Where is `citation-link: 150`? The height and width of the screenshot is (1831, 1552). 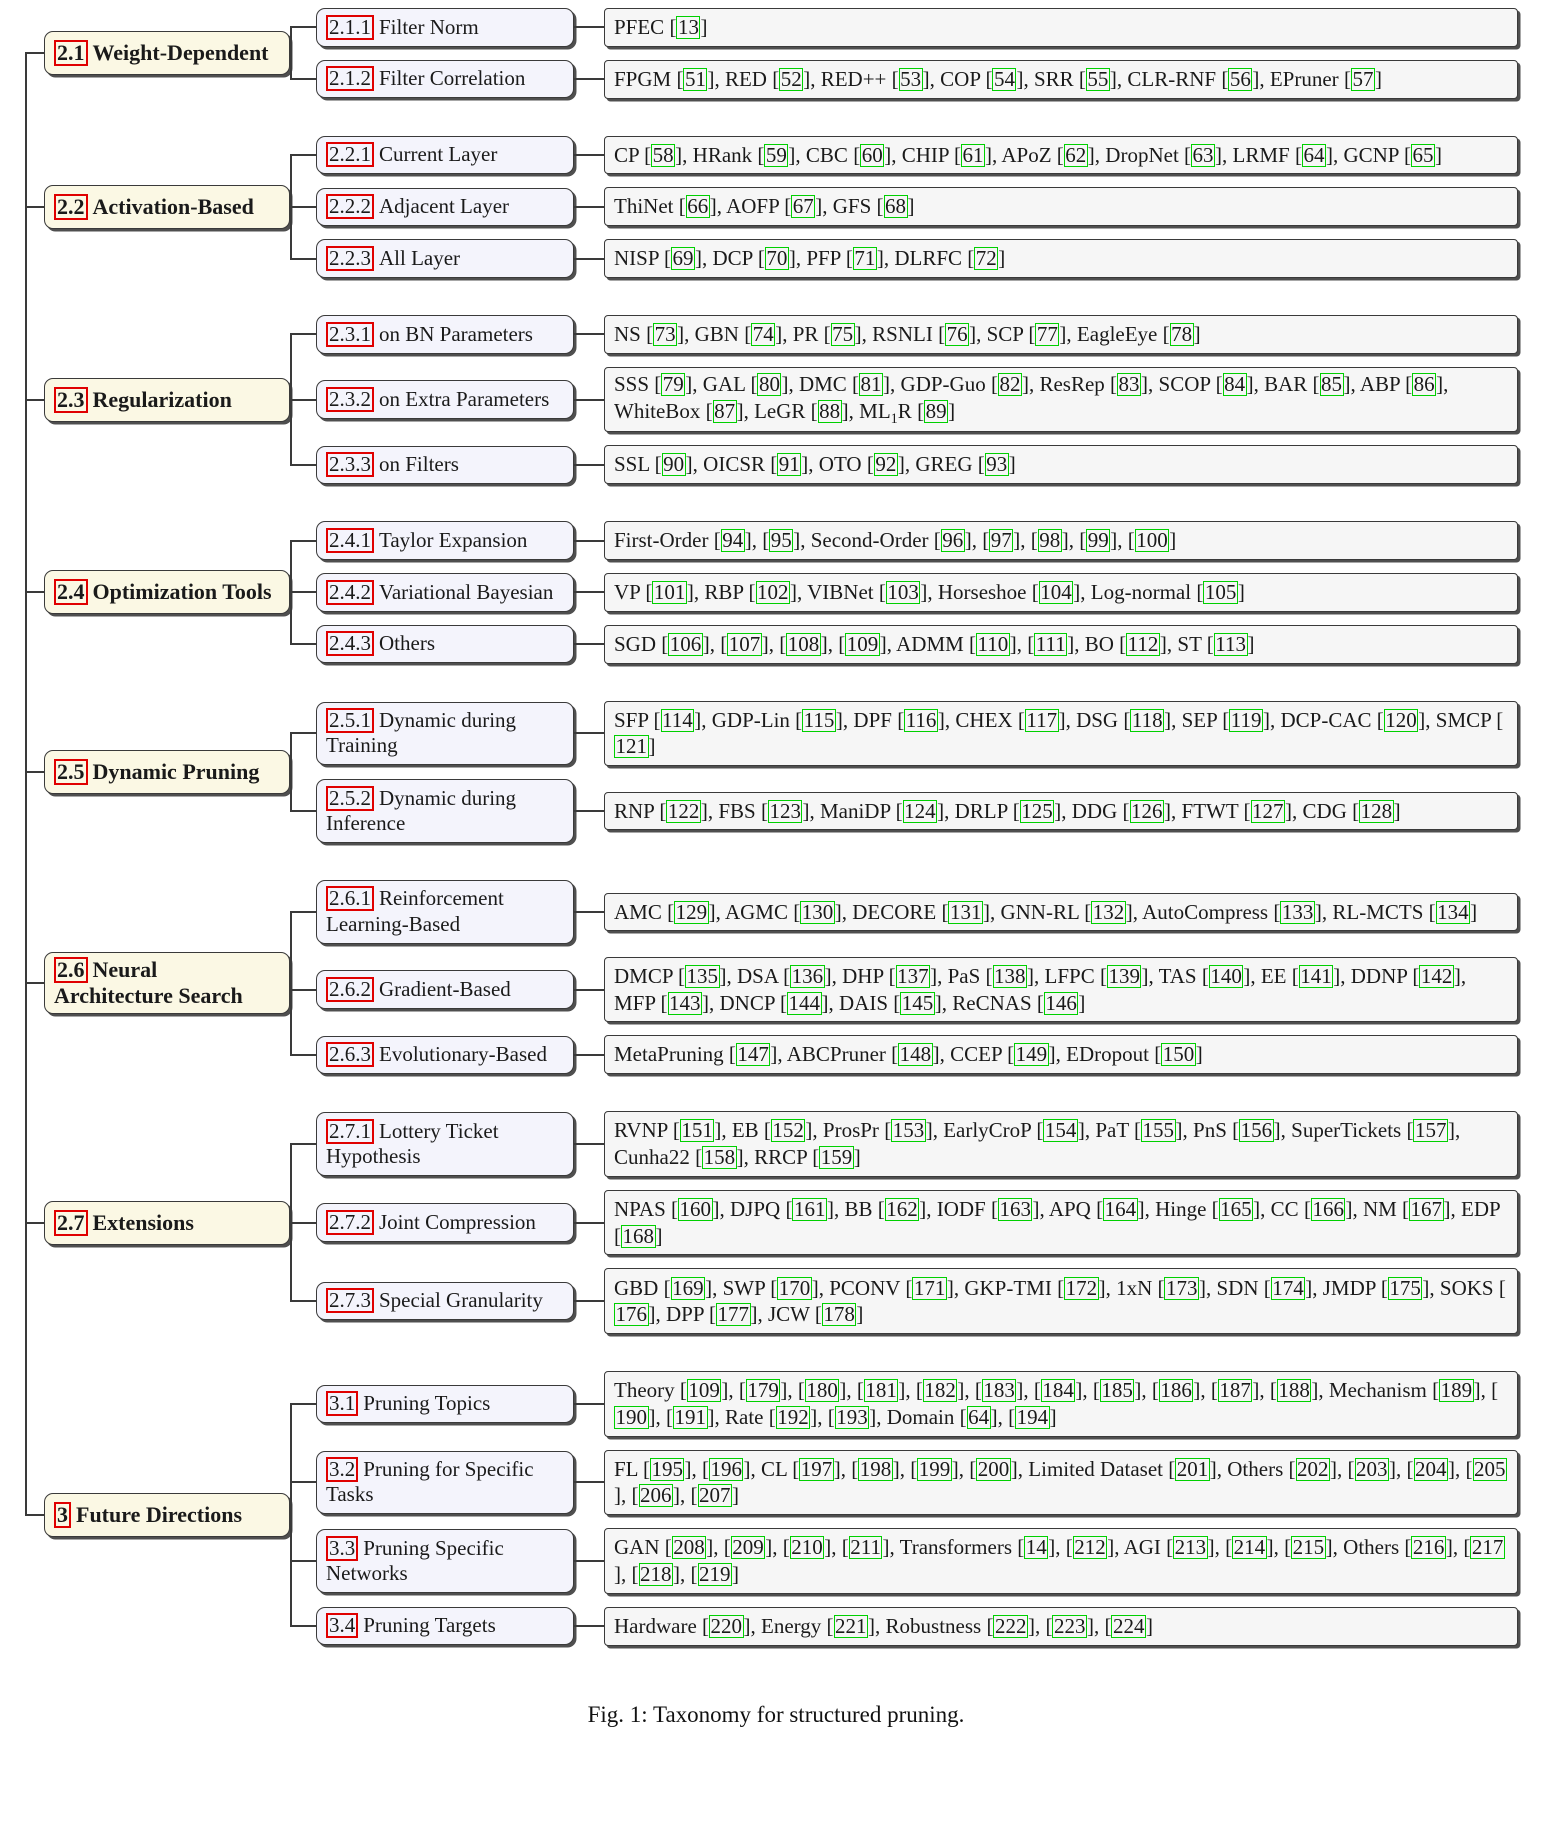
citation-link: 150 is located at coordinates (1178, 1055).